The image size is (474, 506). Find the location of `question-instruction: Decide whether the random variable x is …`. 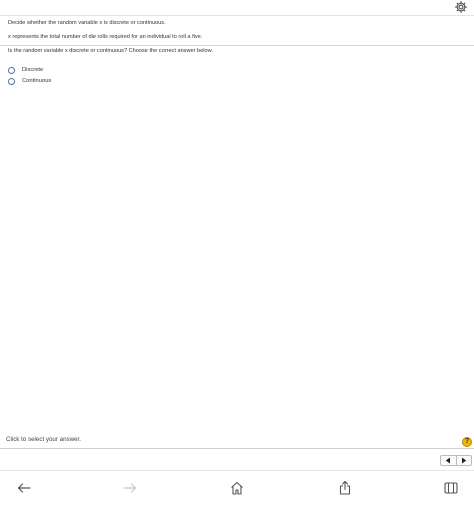

question-instruction: Decide whether the random variable x is … is located at coordinates (87, 23).